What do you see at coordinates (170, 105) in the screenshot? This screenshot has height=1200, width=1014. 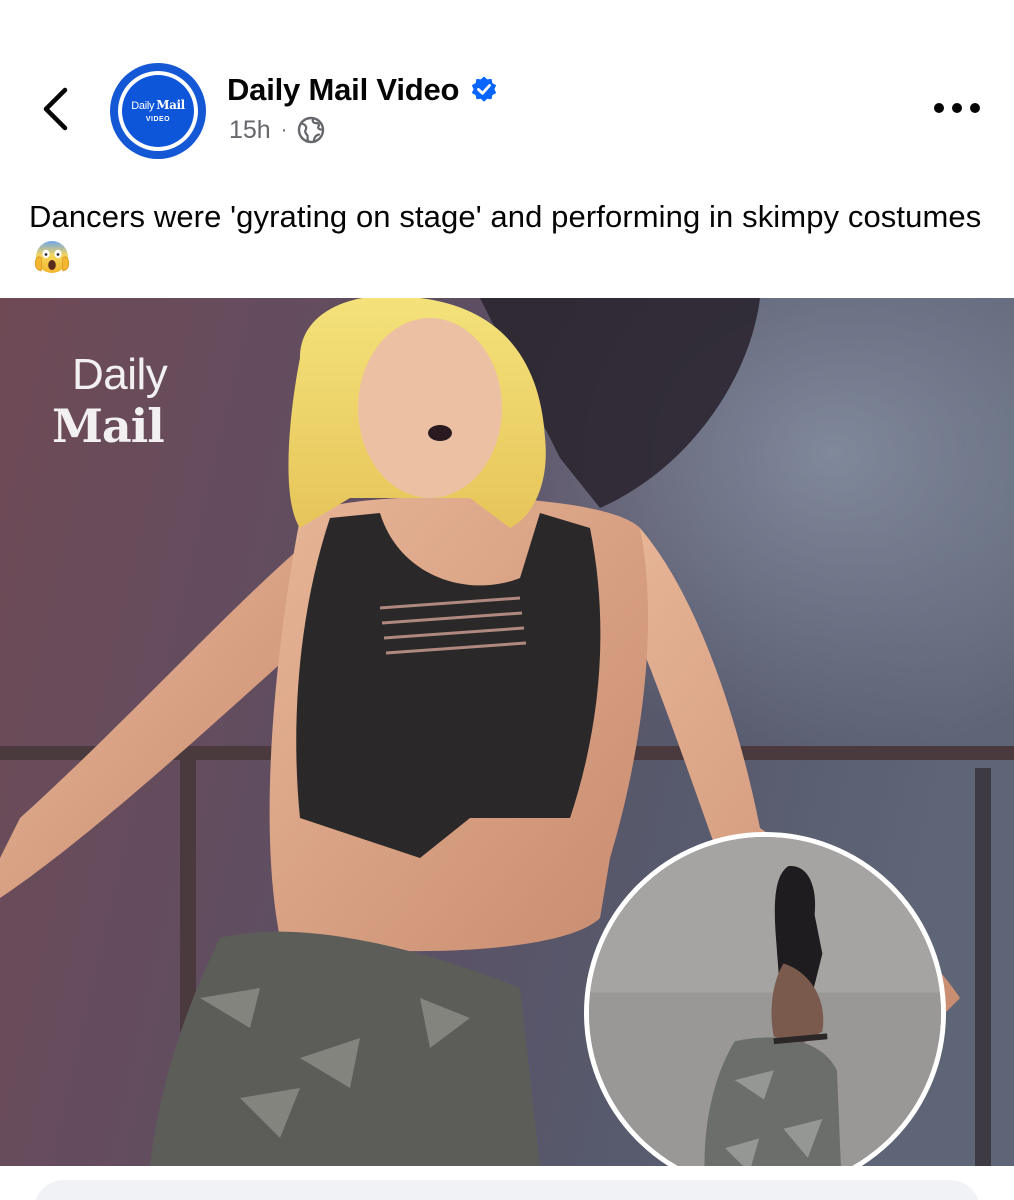 I see `avatar-logo-word2: Mail` at bounding box center [170, 105].